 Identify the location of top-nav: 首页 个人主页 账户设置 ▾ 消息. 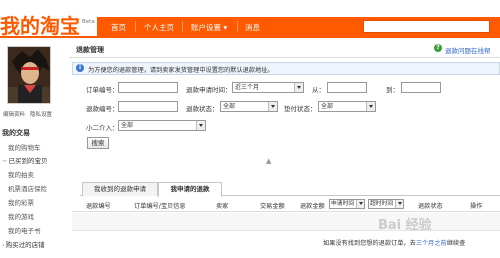
(298, 26).